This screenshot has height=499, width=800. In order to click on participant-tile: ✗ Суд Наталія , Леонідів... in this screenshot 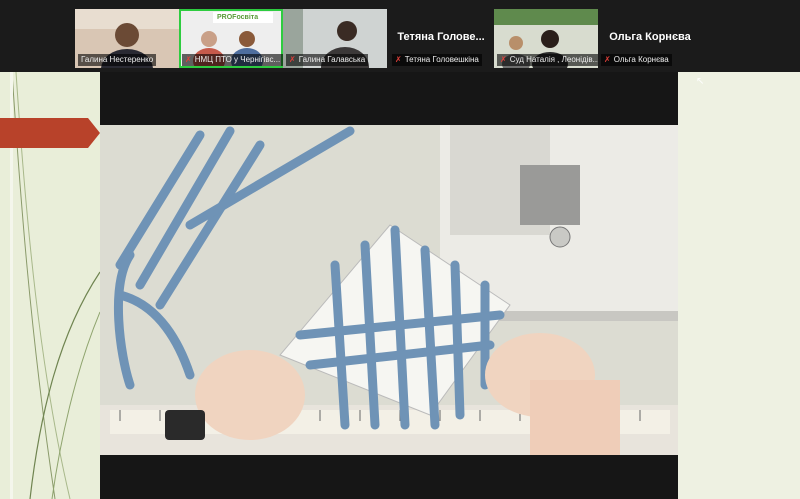, I will do `click(546, 38)`.